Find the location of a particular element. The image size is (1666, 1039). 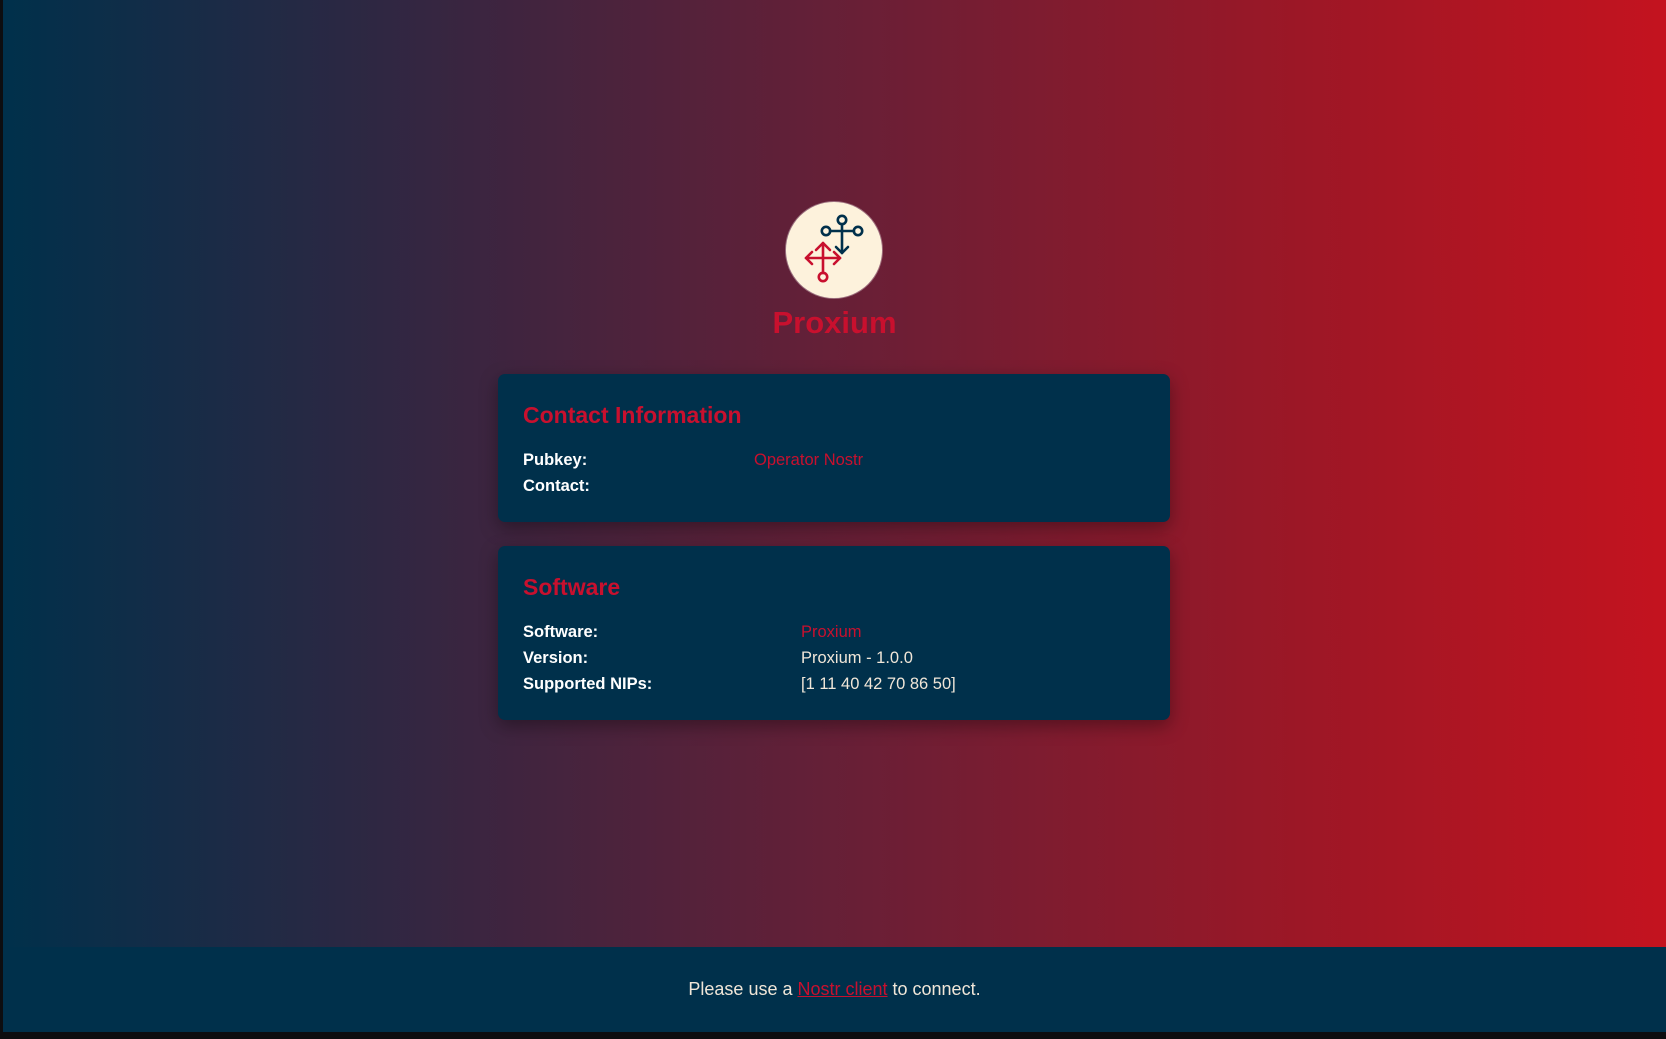

footer-text-prefix: Please use a is located at coordinates (743, 989).